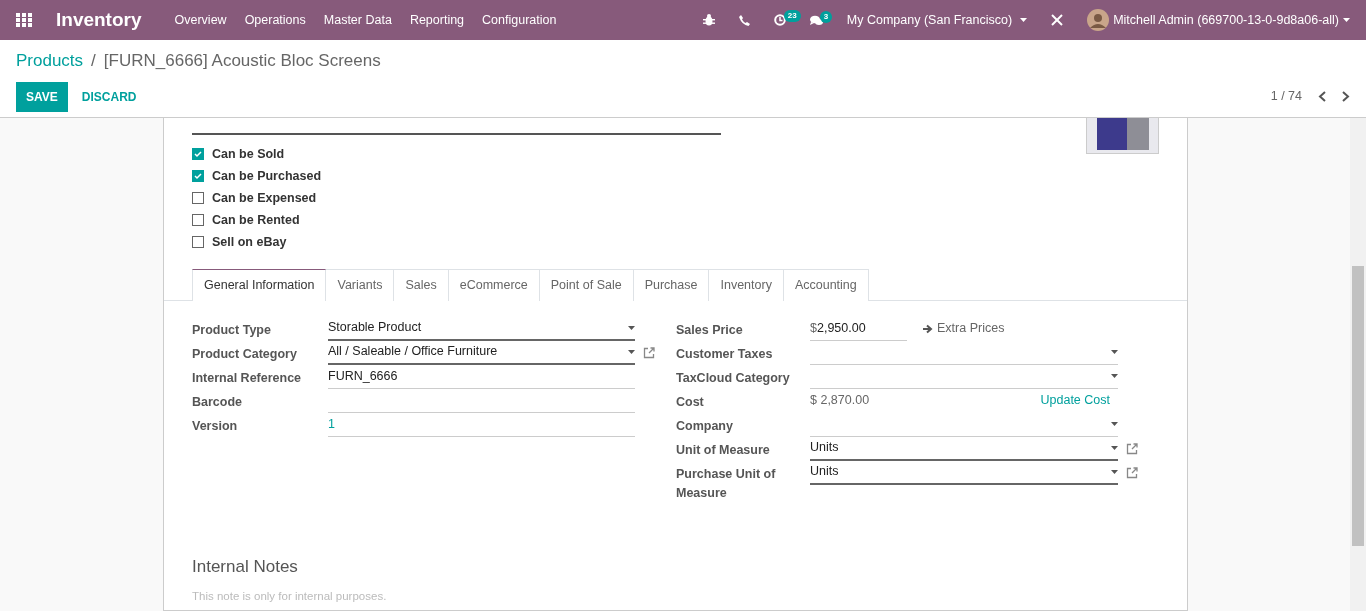 The height and width of the screenshot is (611, 1366). What do you see at coordinates (413, 352) in the screenshot?
I see `field-value: All / Saleable / Office Furniture` at bounding box center [413, 352].